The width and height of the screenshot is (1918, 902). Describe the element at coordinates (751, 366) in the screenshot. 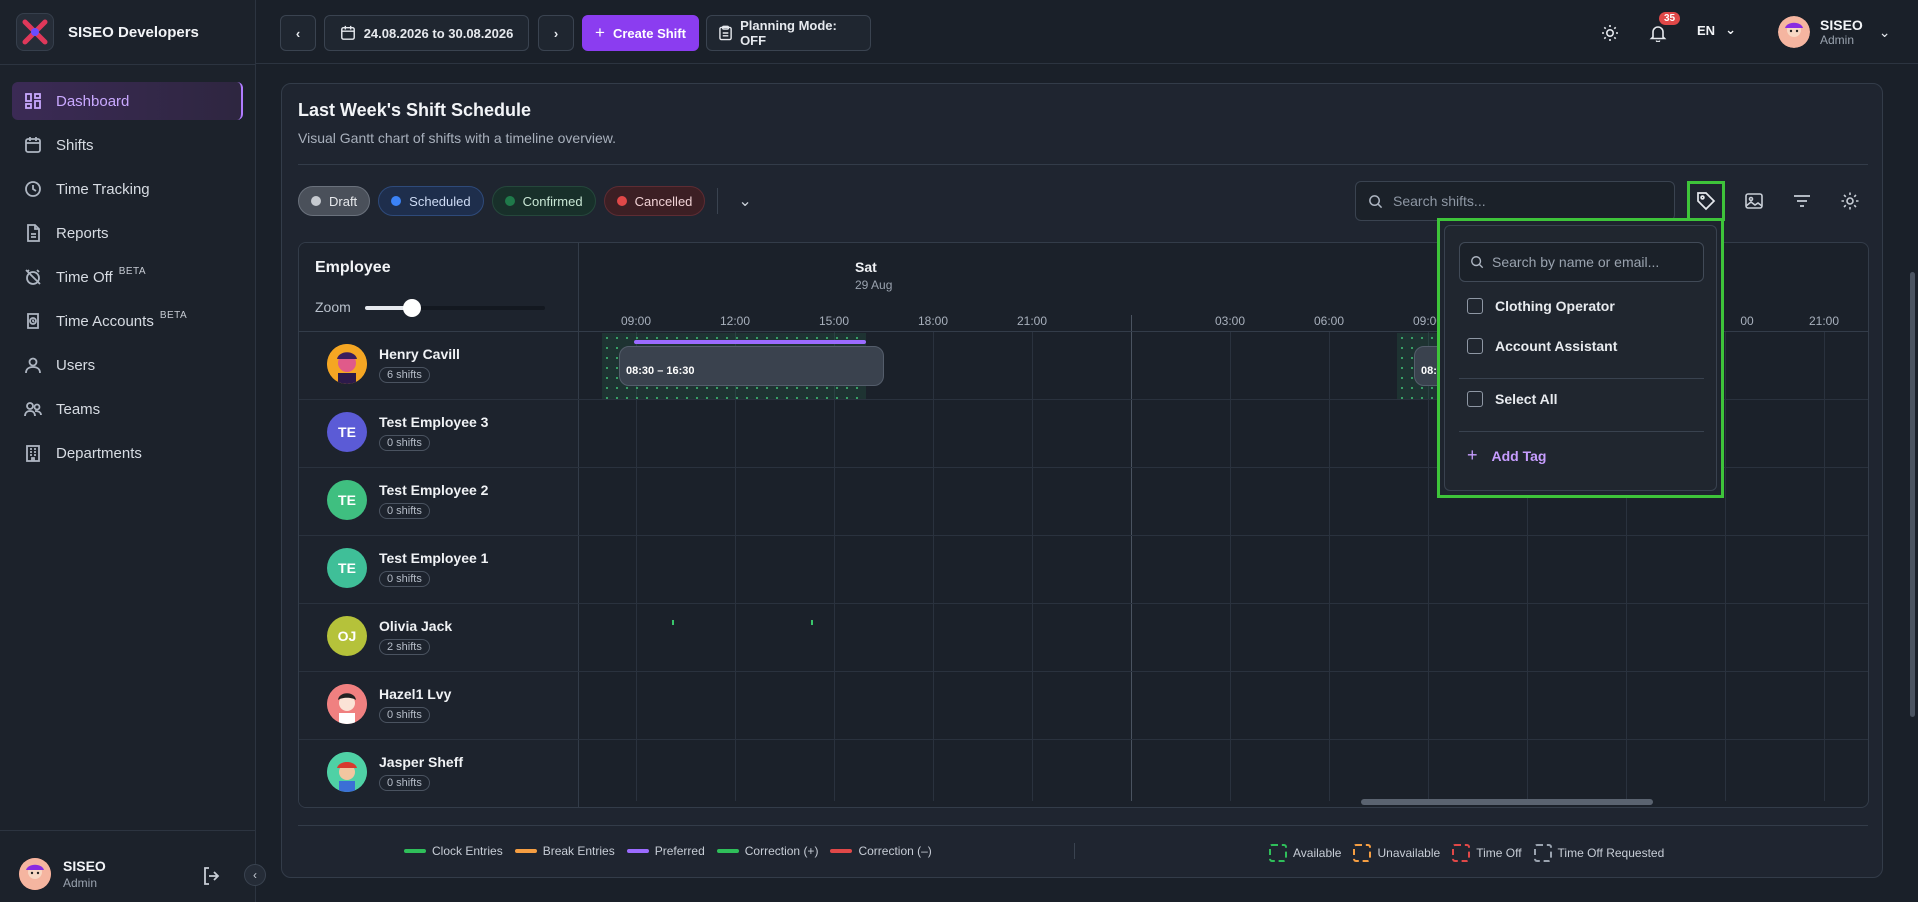

I see `shift-bar: 08:30 – 16:30` at that location.